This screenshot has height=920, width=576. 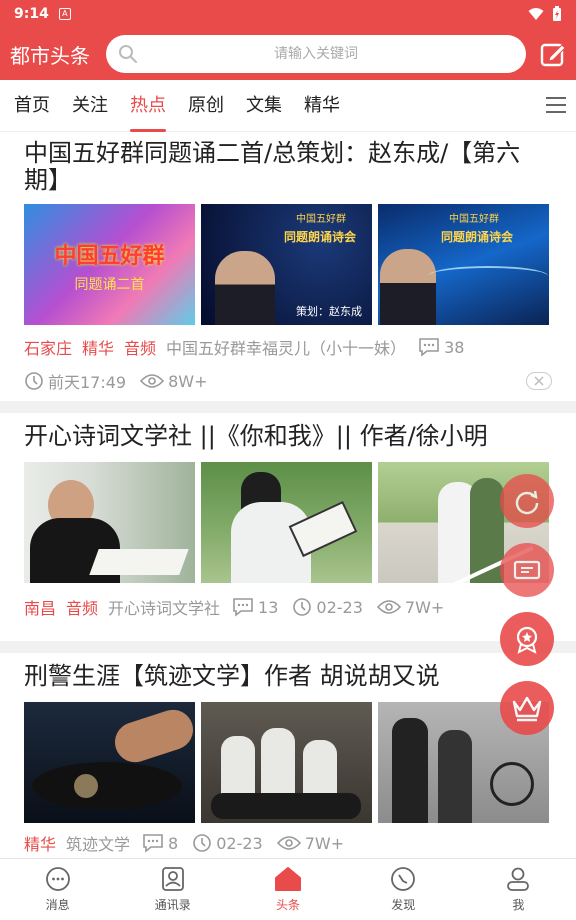 What do you see at coordinates (527, 570) in the screenshot?
I see `ticket-fab` at bounding box center [527, 570].